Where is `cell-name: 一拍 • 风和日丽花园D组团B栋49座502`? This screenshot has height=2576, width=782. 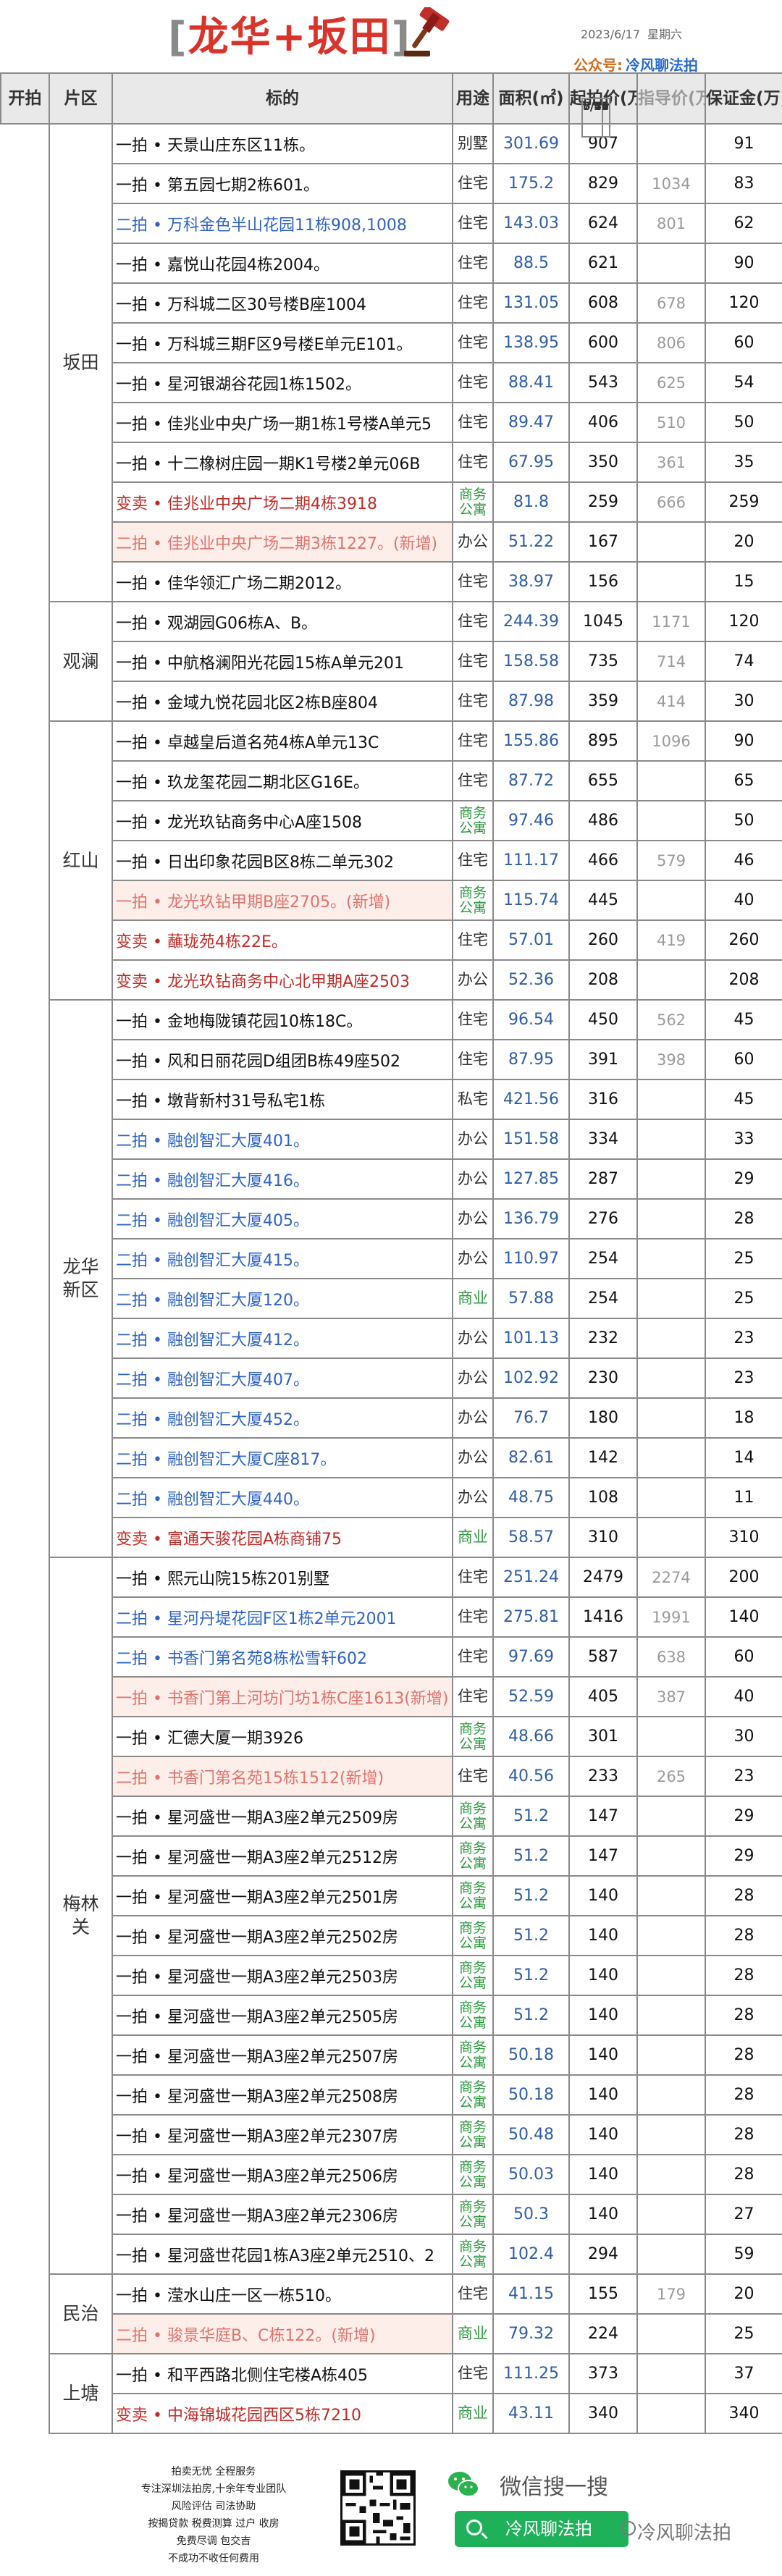 cell-name: 一拍 • 风和日丽花园D组团B栋49座502 is located at coordinates (282, 1059).